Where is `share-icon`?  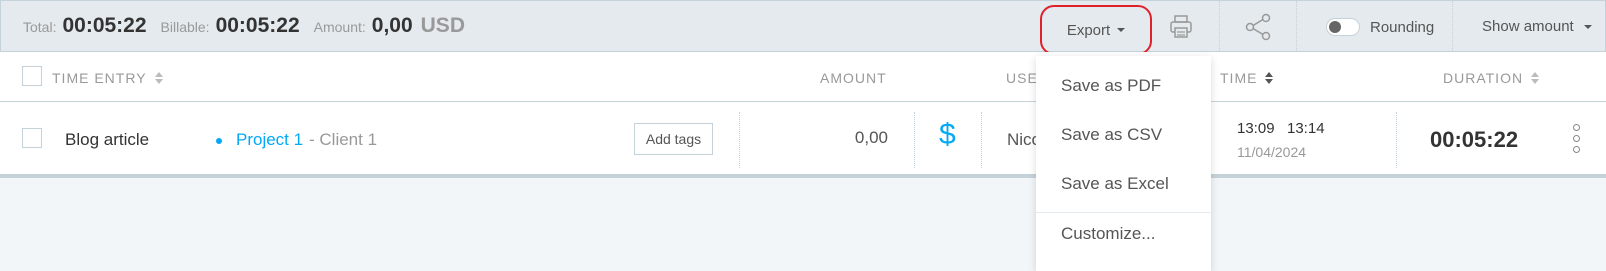 share-icon is located at coordinates (1259, 27).